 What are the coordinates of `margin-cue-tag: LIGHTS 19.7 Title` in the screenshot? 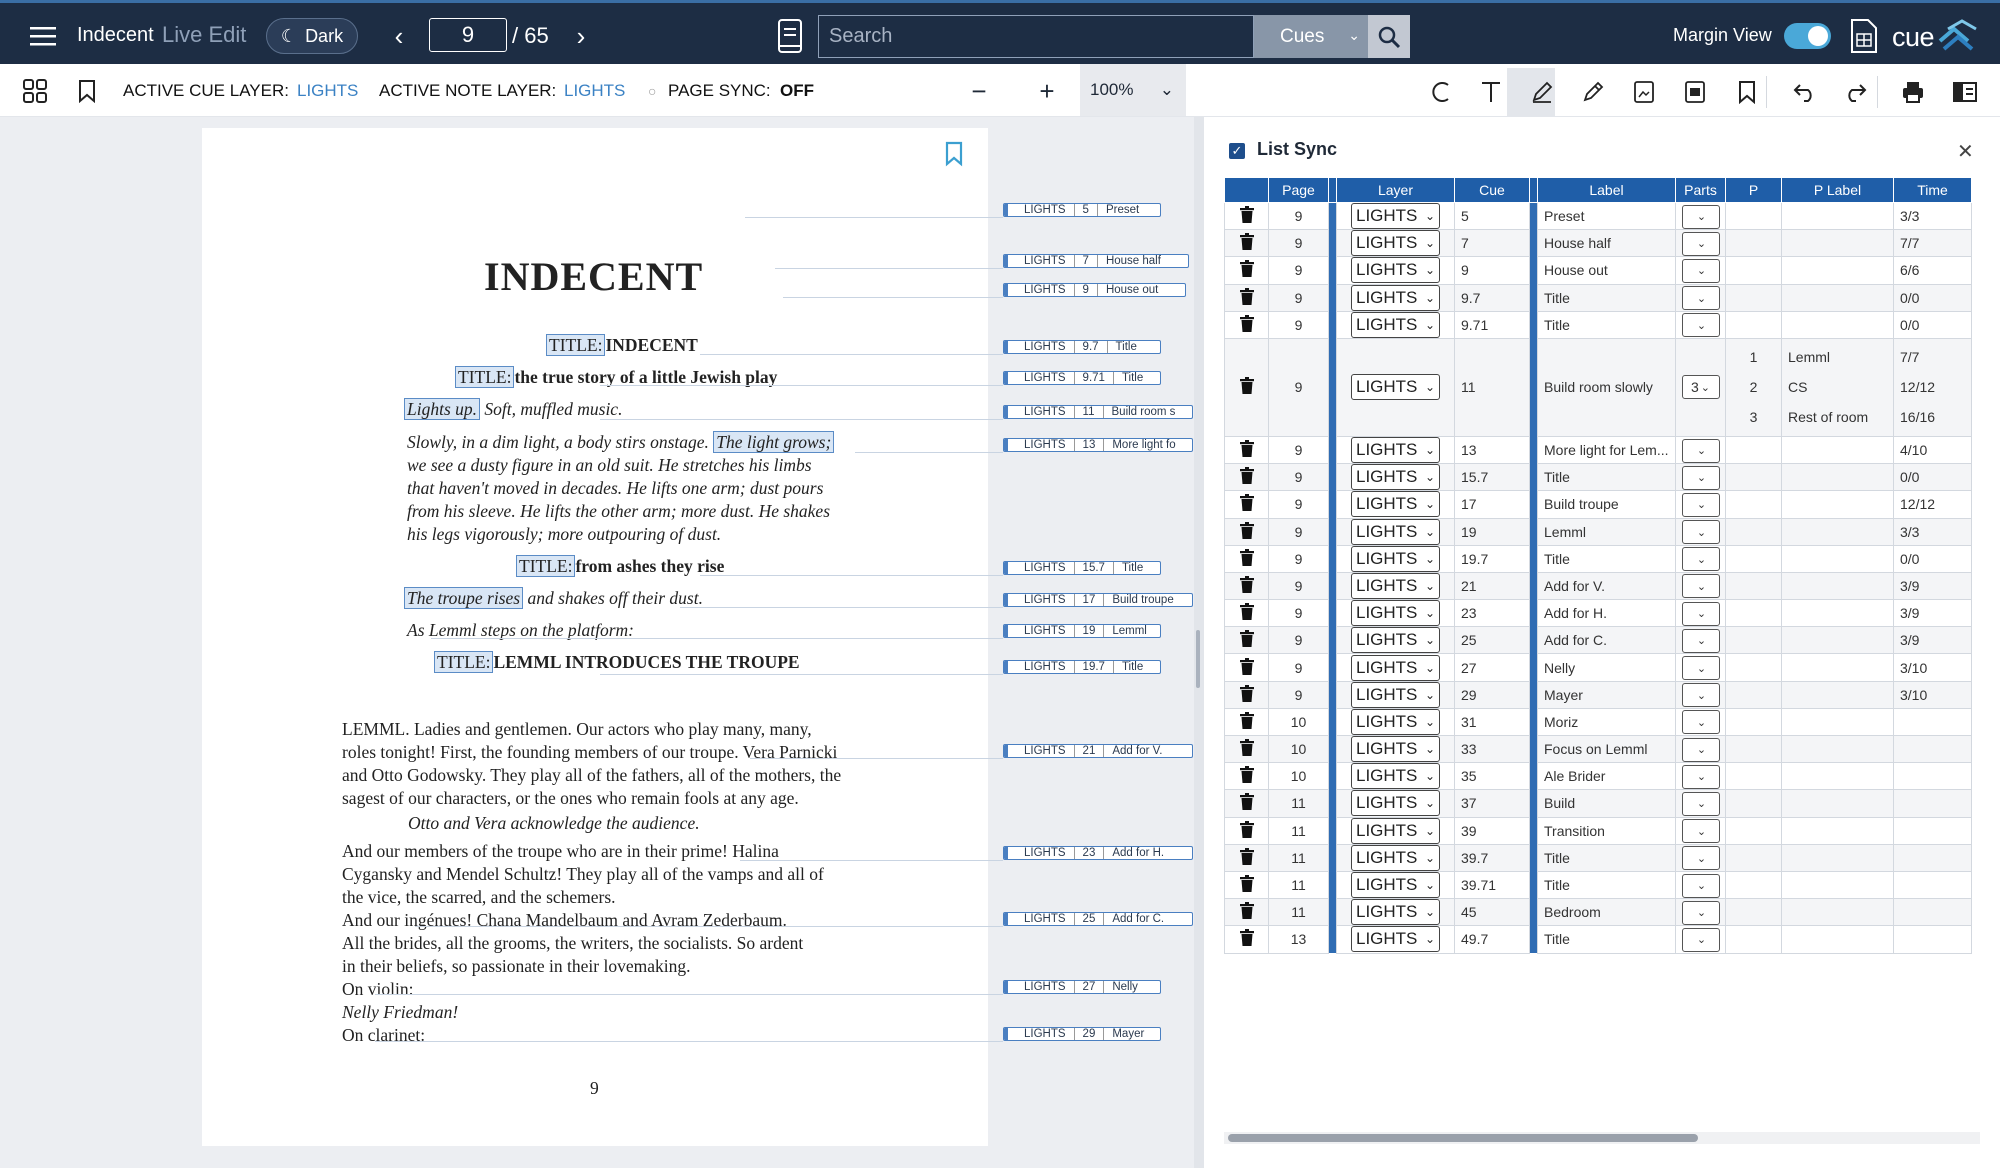 It's located at (1082, 667).